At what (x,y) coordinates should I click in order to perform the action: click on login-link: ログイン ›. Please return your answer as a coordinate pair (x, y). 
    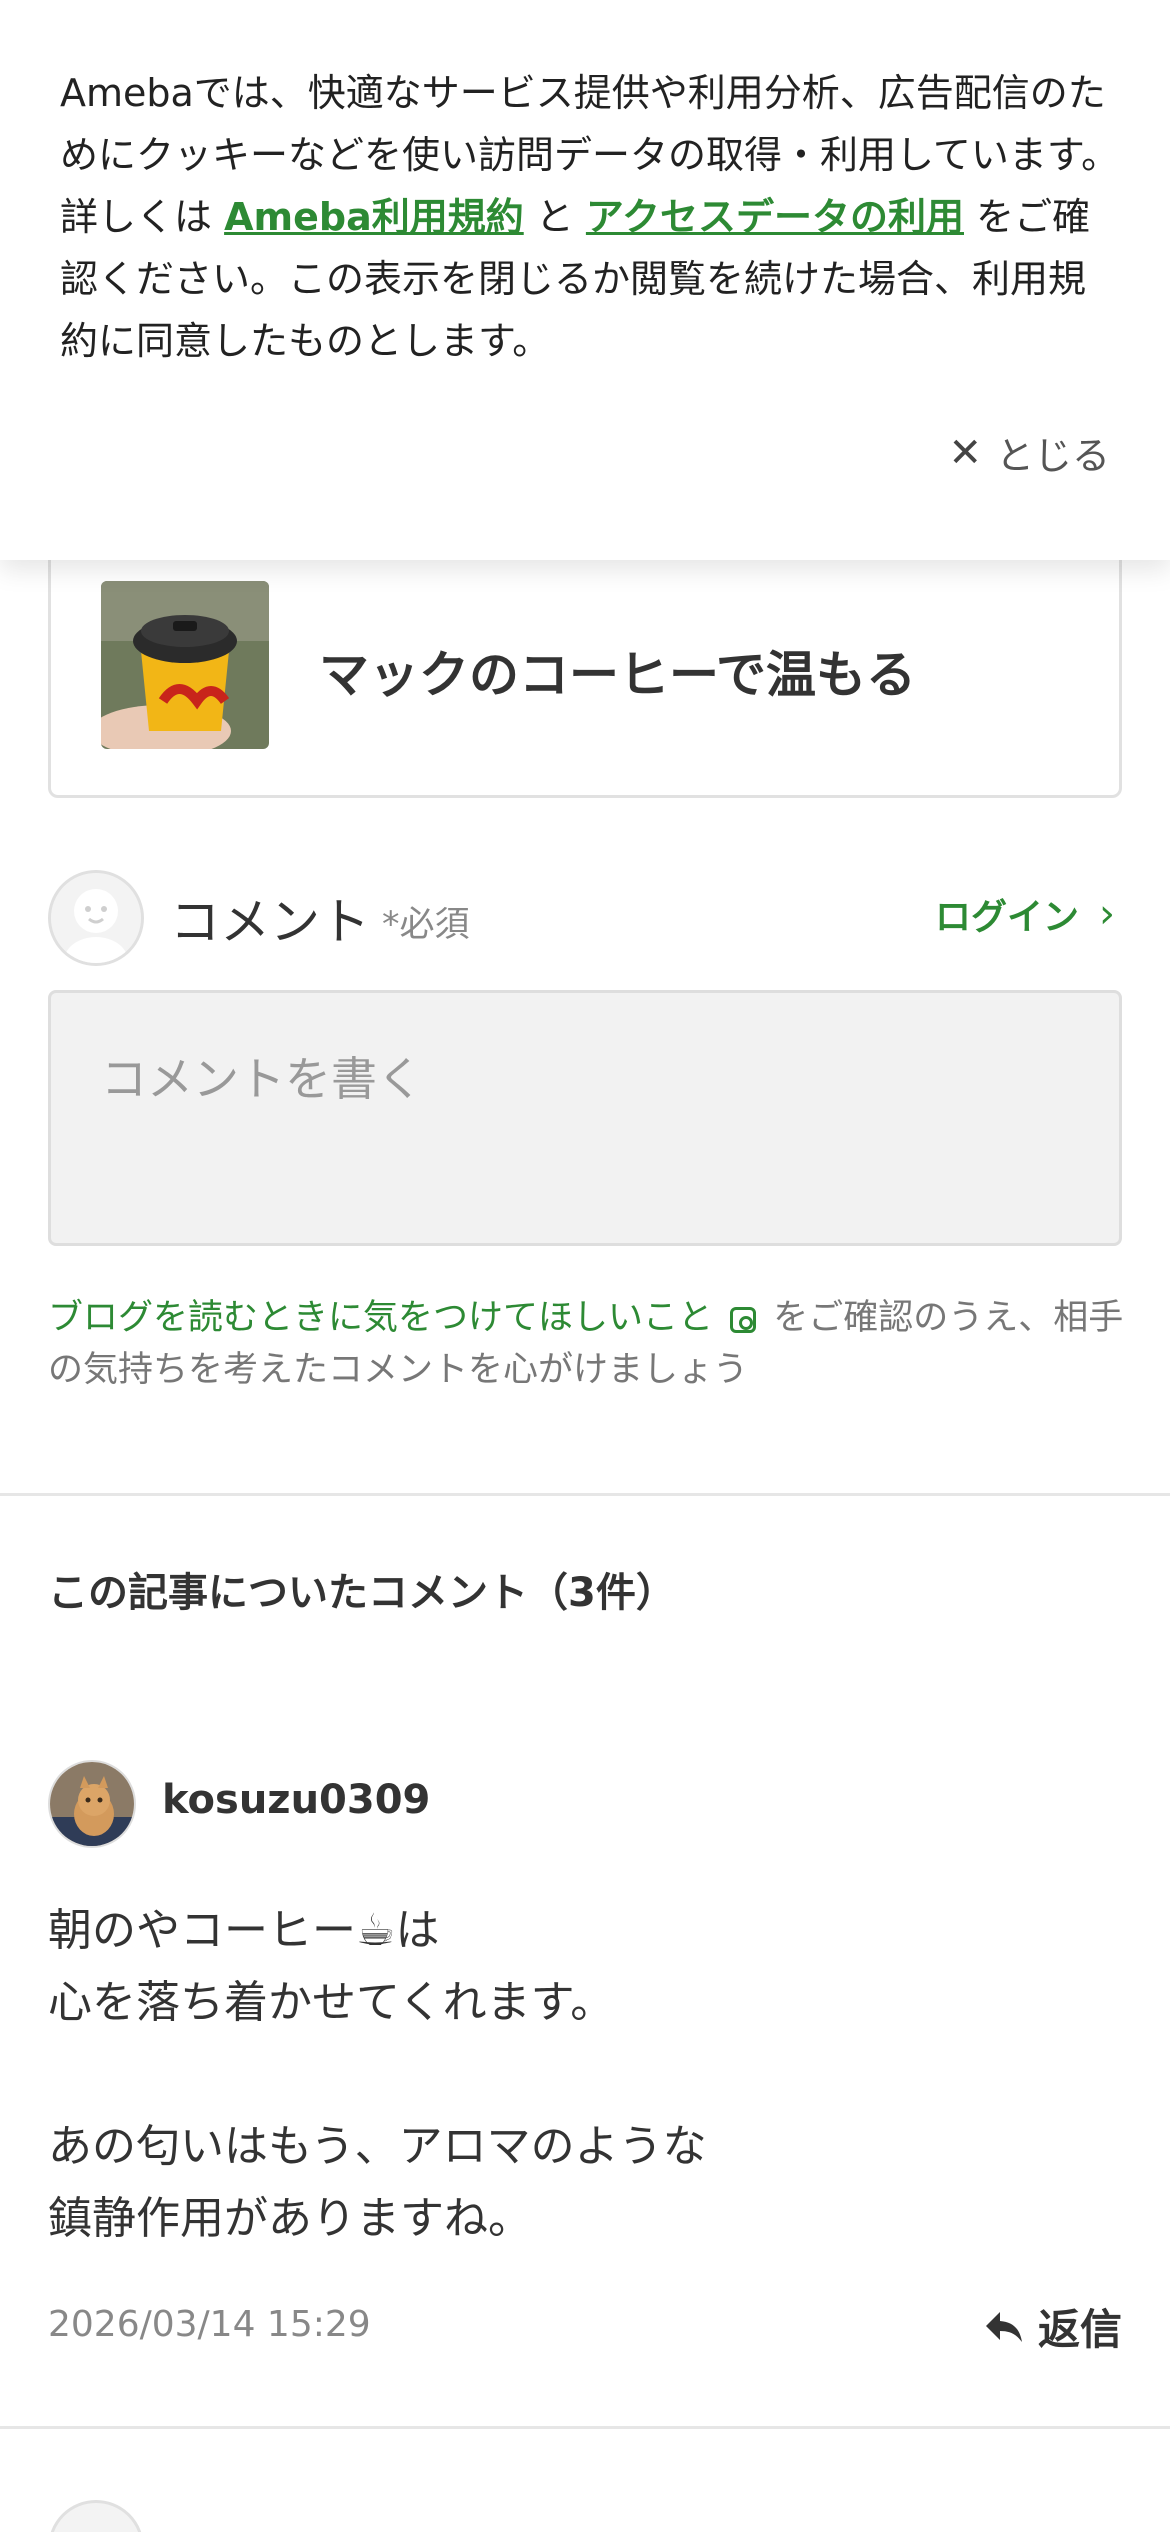
    Looking at the image, I should click on (1025, 914).